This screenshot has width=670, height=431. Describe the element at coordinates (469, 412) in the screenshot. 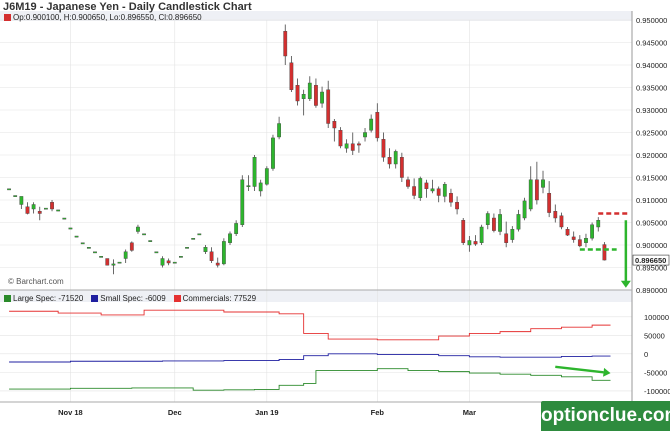

I see `xtick-label: Mar` at that location.